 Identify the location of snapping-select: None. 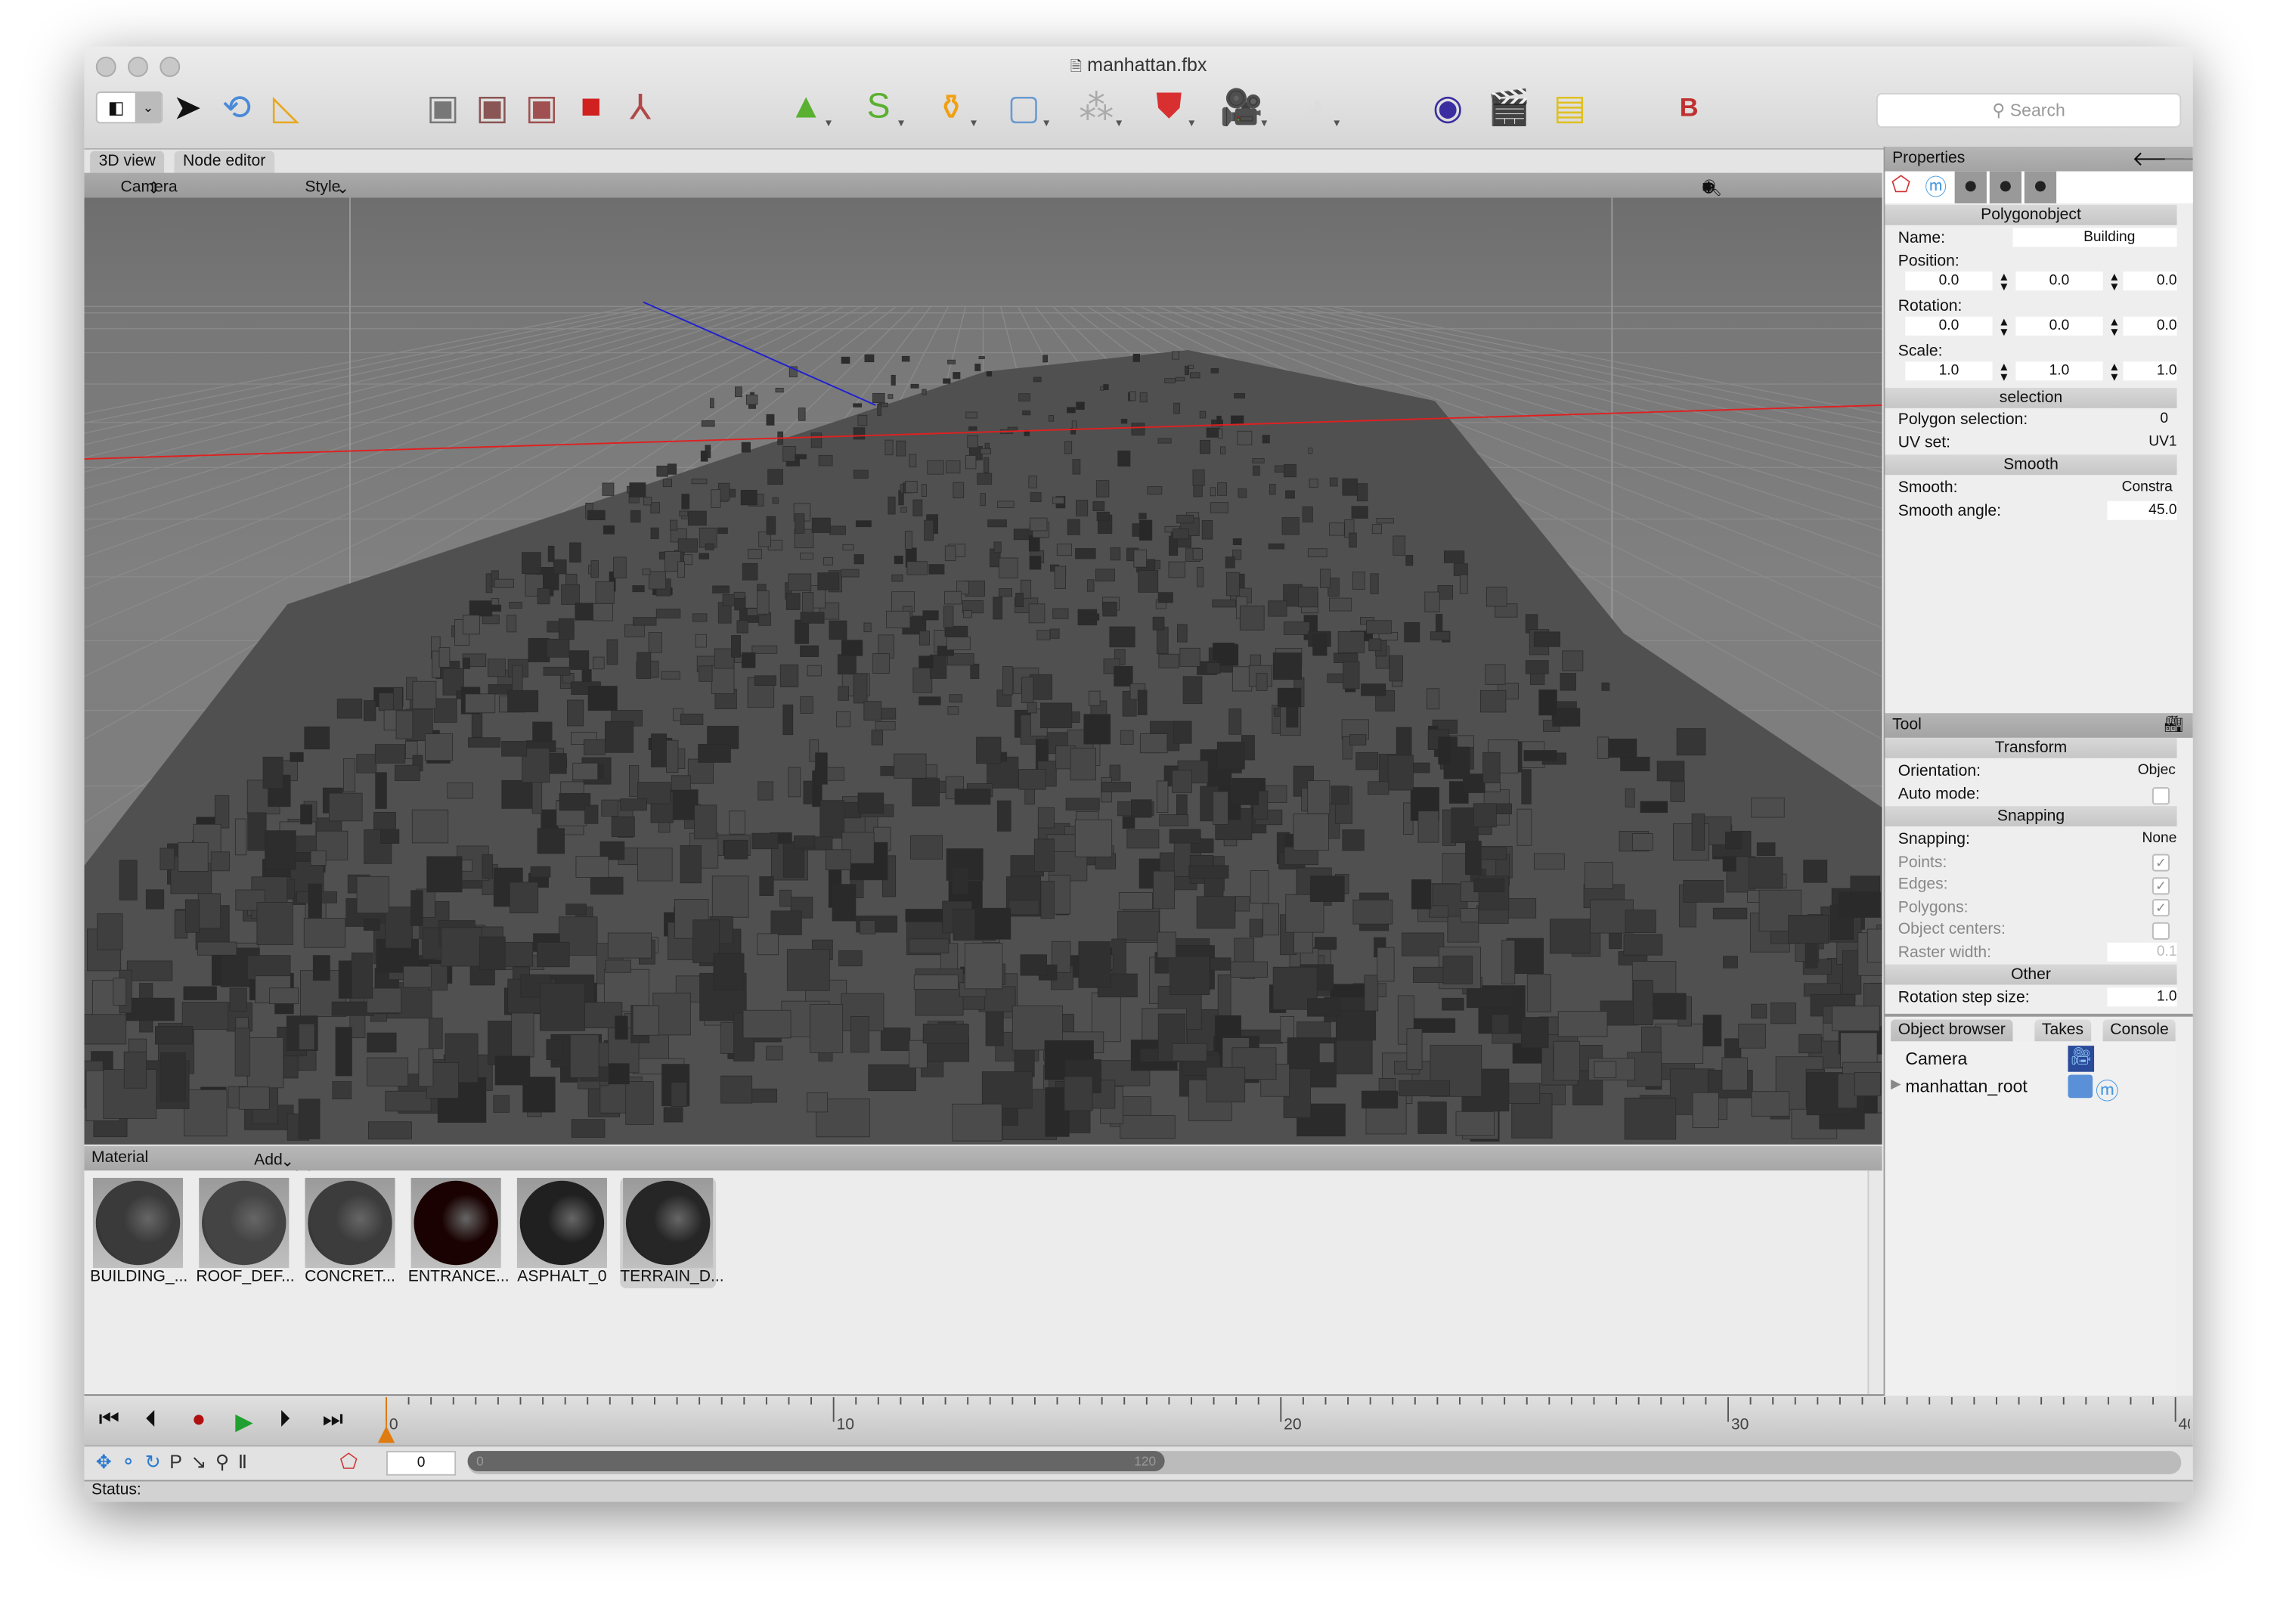
(2140, 839).